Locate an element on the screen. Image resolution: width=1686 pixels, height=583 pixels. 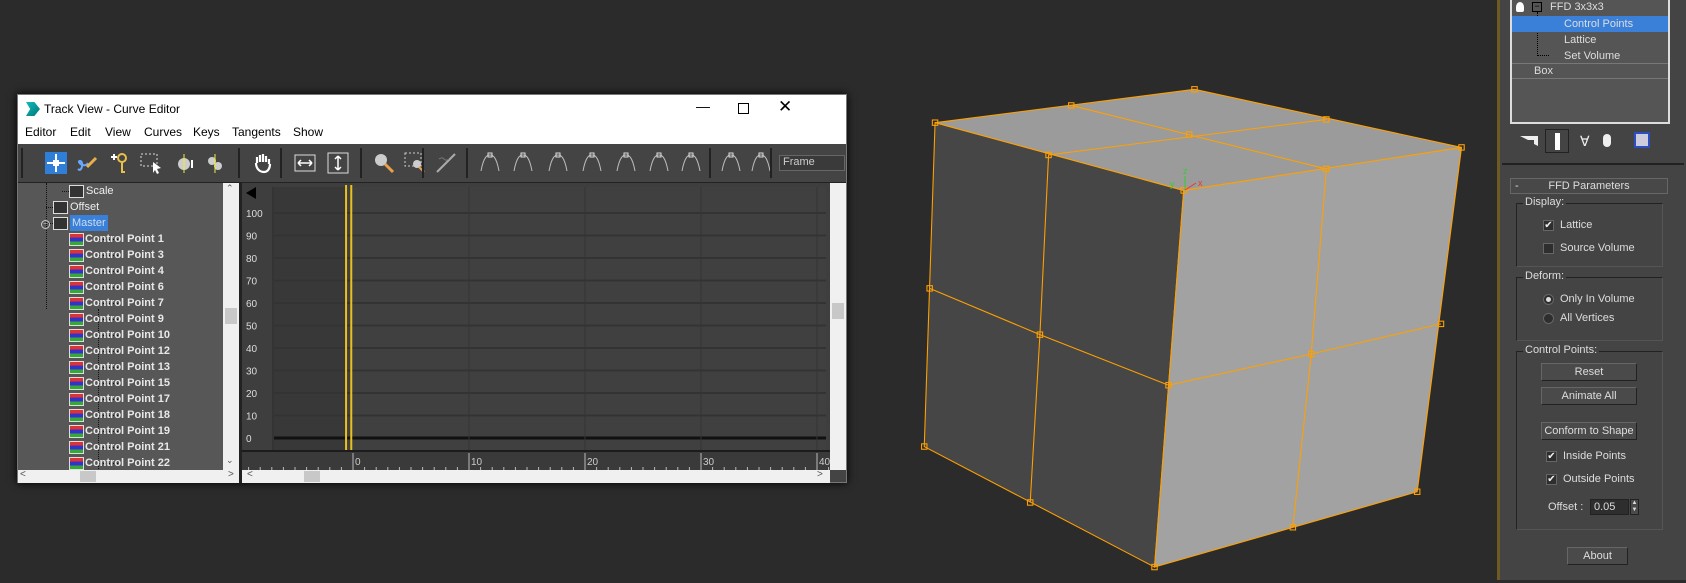
minimize-button: — is located at coordinates (703, 106).